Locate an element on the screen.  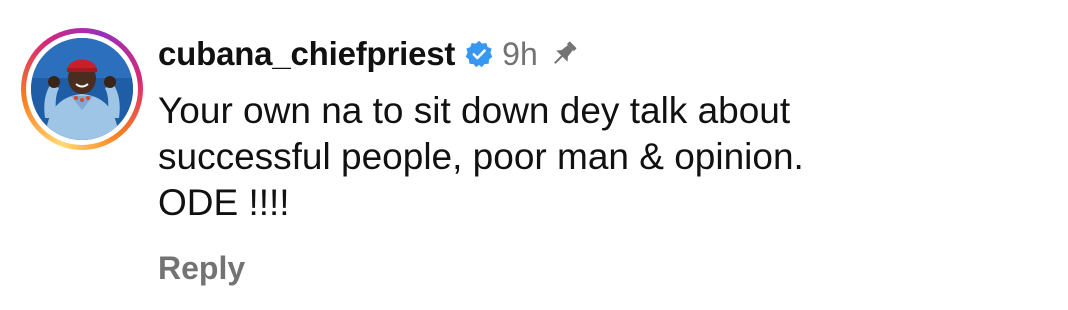
comment-header: cubana_chiefpriest 9h is located at coordinates (369, 54).